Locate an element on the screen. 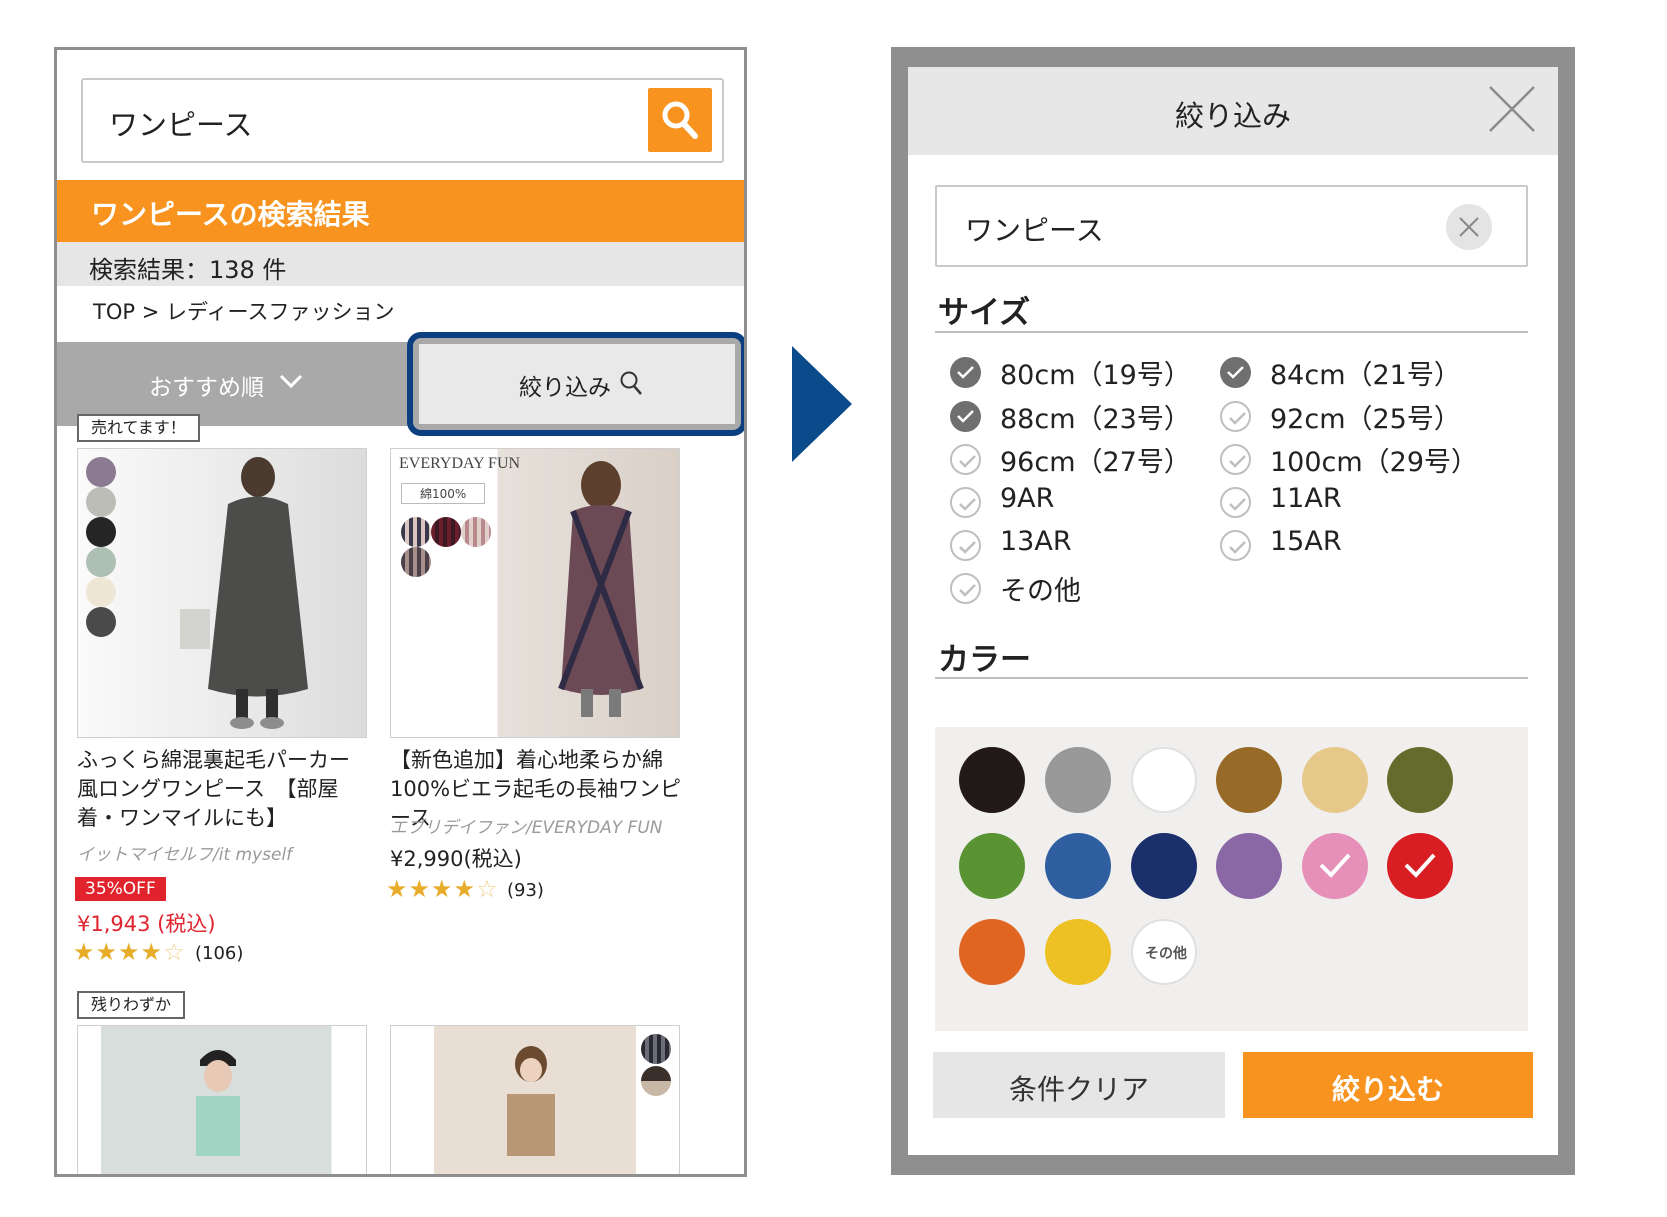 This screenshot has height=1217, width=1667. product-price: ¥1,943 (税込) is located at coordinates (146, 924).